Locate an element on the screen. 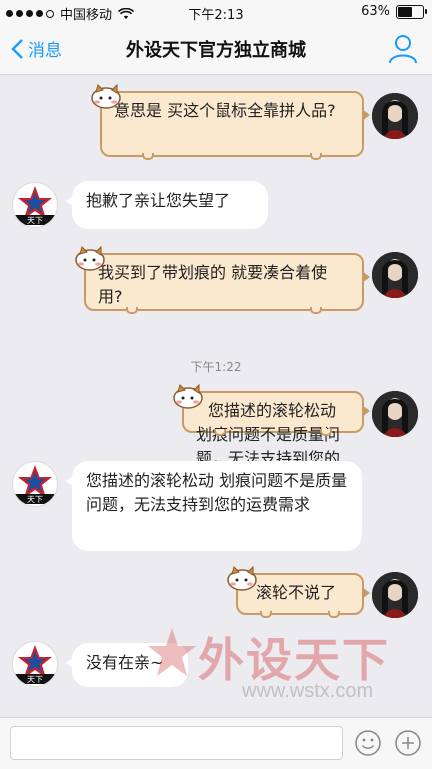 This screenshot has width=432, height=769. message-bubble-in: 抱歉了亲让您失望了 is located at coordinates (167, 205).